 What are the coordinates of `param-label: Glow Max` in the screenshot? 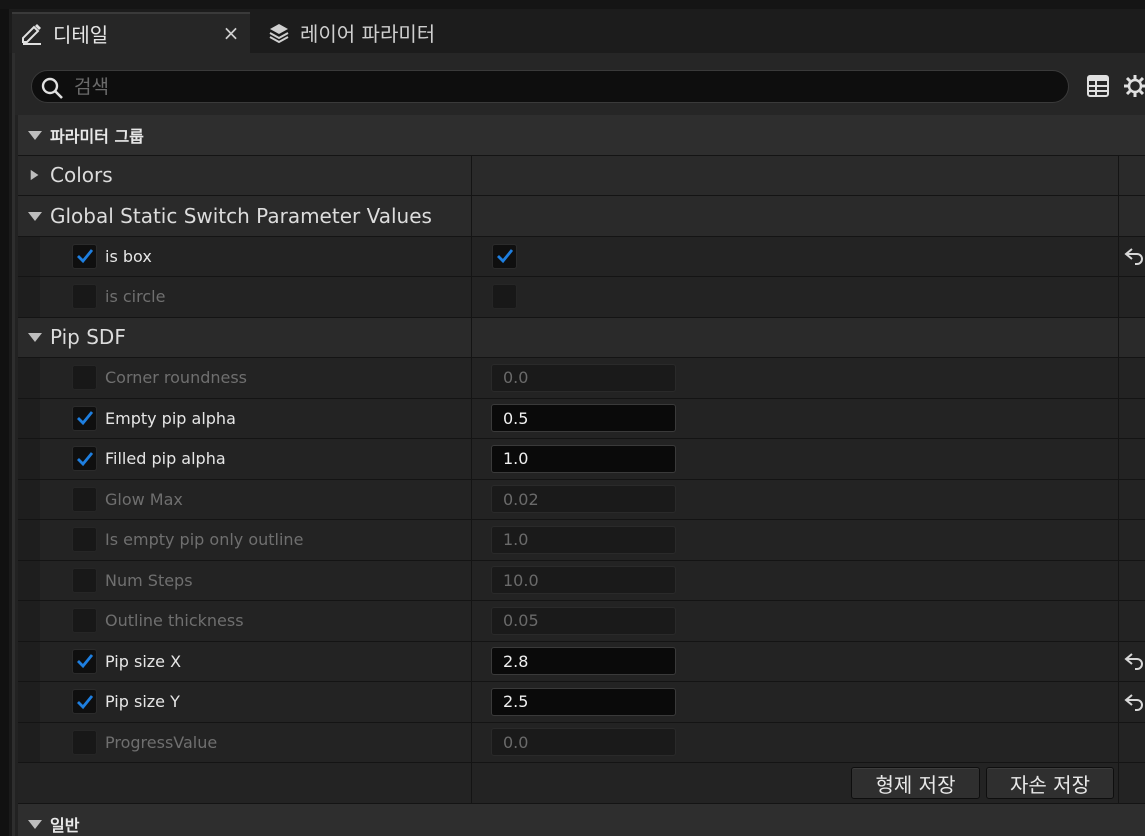 It's located at (144, 499).